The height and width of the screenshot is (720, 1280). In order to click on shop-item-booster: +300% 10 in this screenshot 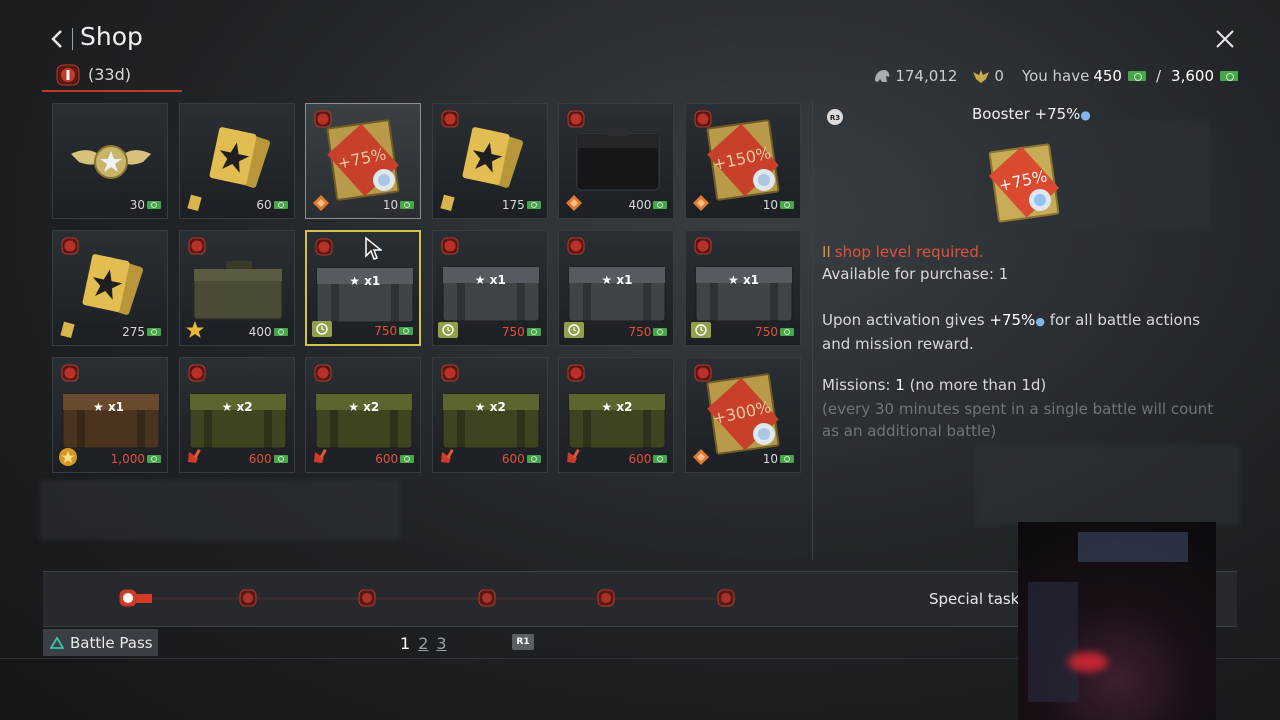, I will do `click(743, 415)`.